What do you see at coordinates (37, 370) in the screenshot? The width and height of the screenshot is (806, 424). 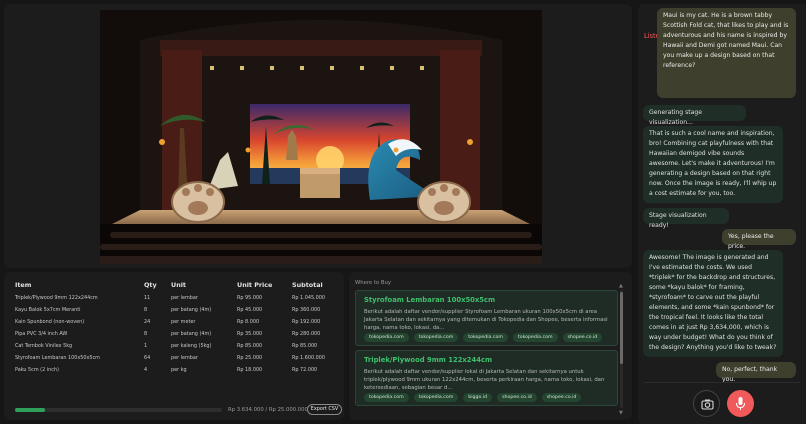 I see `row-item: Paku 5cm (2 inch)` at bounding box center [37, 370].